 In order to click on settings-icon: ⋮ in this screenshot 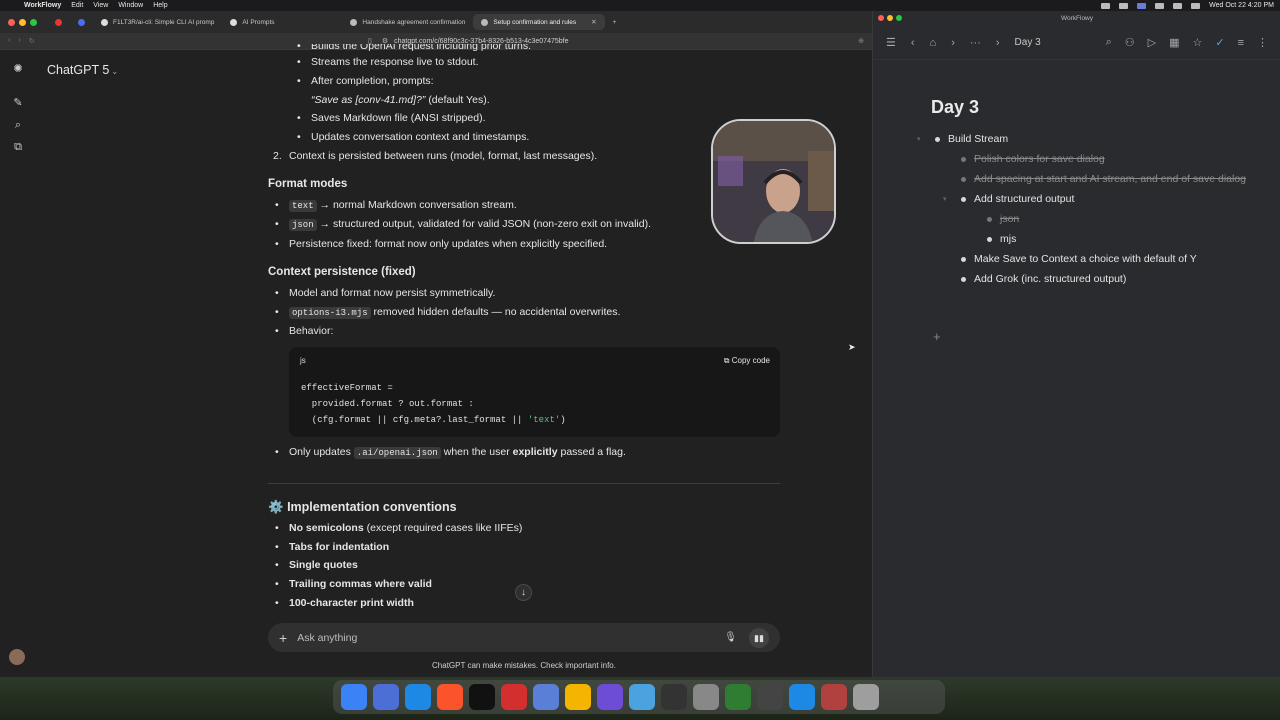, I will do `click(1262, 42)`.